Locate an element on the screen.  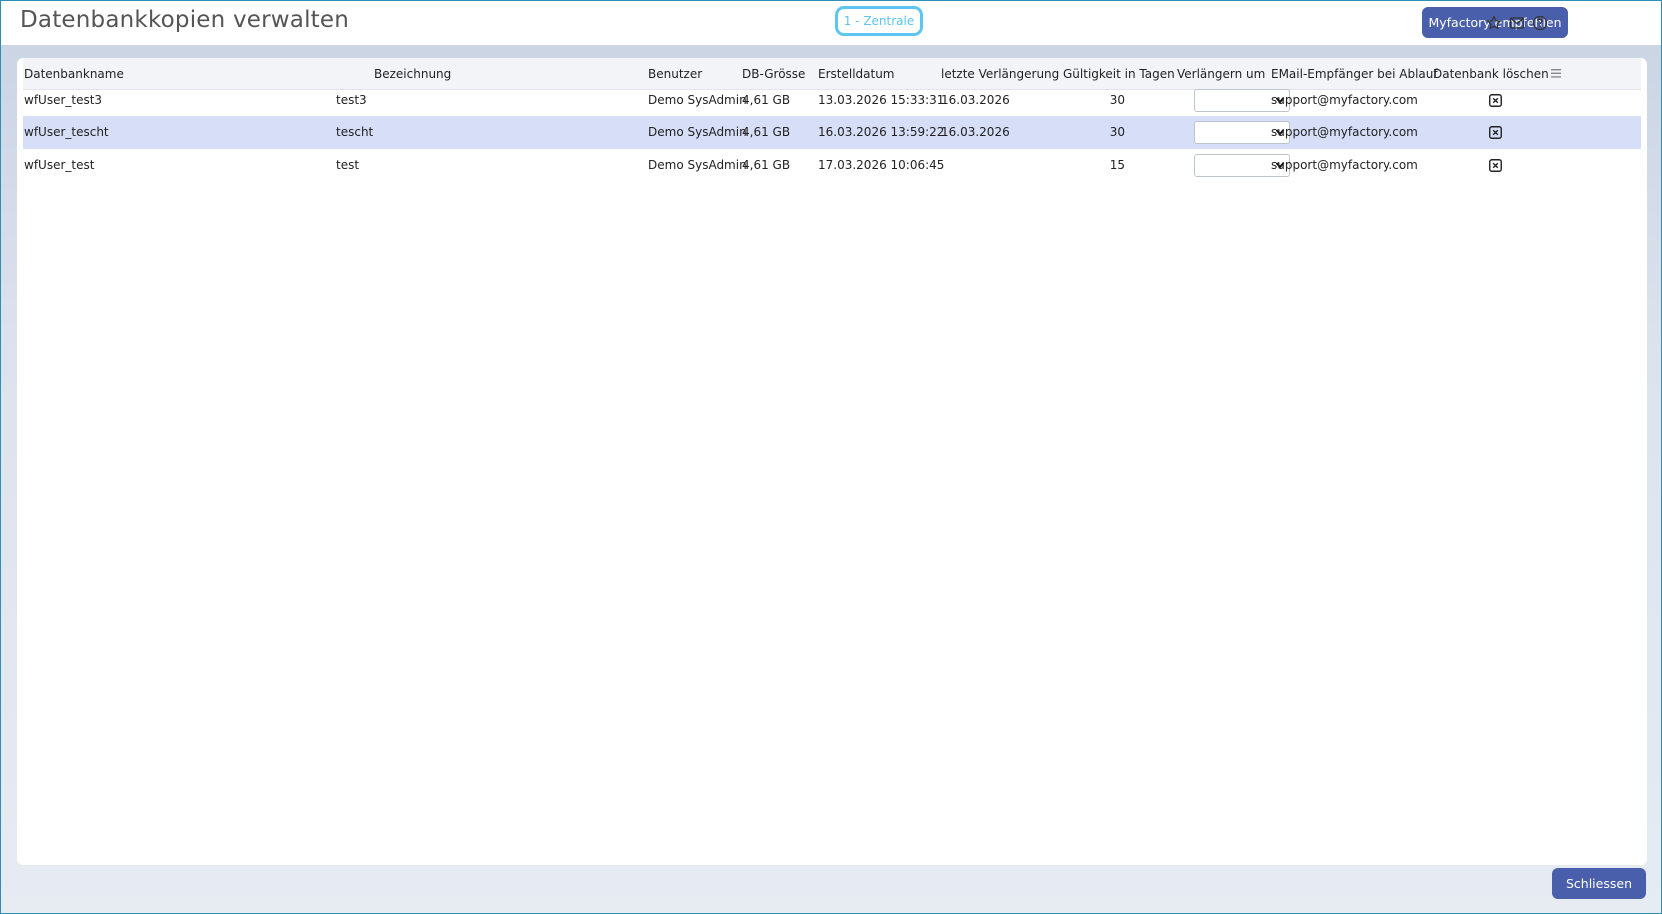
cell-erstelldatum: 17.03.2026 10:06:45 is located at coordinates (881, 165).